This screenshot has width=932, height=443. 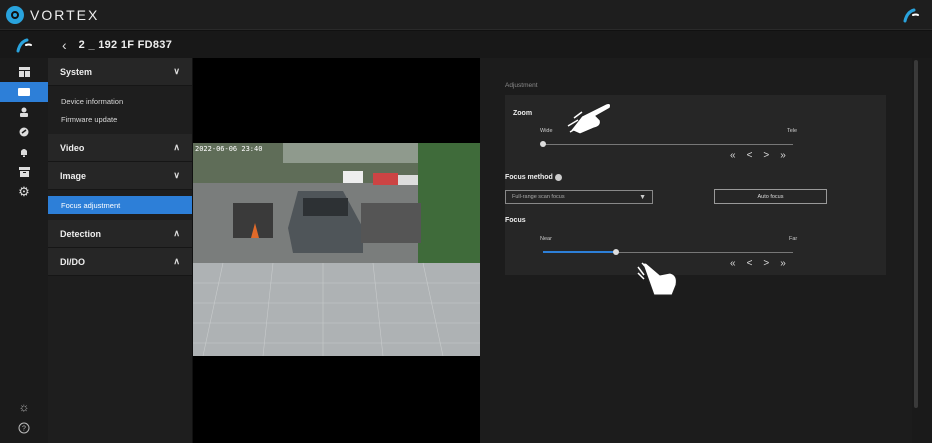 I want to click on image-sub-list: Focus adjustment, so click(x=120, y=205).